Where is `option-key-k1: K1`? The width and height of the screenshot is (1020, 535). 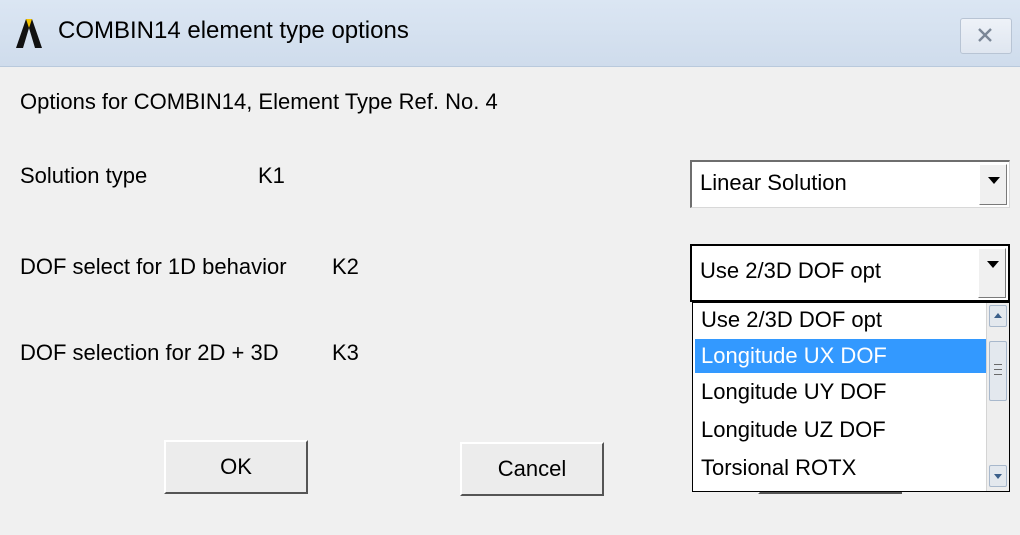
option-key-k1: K1 is located at coordinates (271, 175).